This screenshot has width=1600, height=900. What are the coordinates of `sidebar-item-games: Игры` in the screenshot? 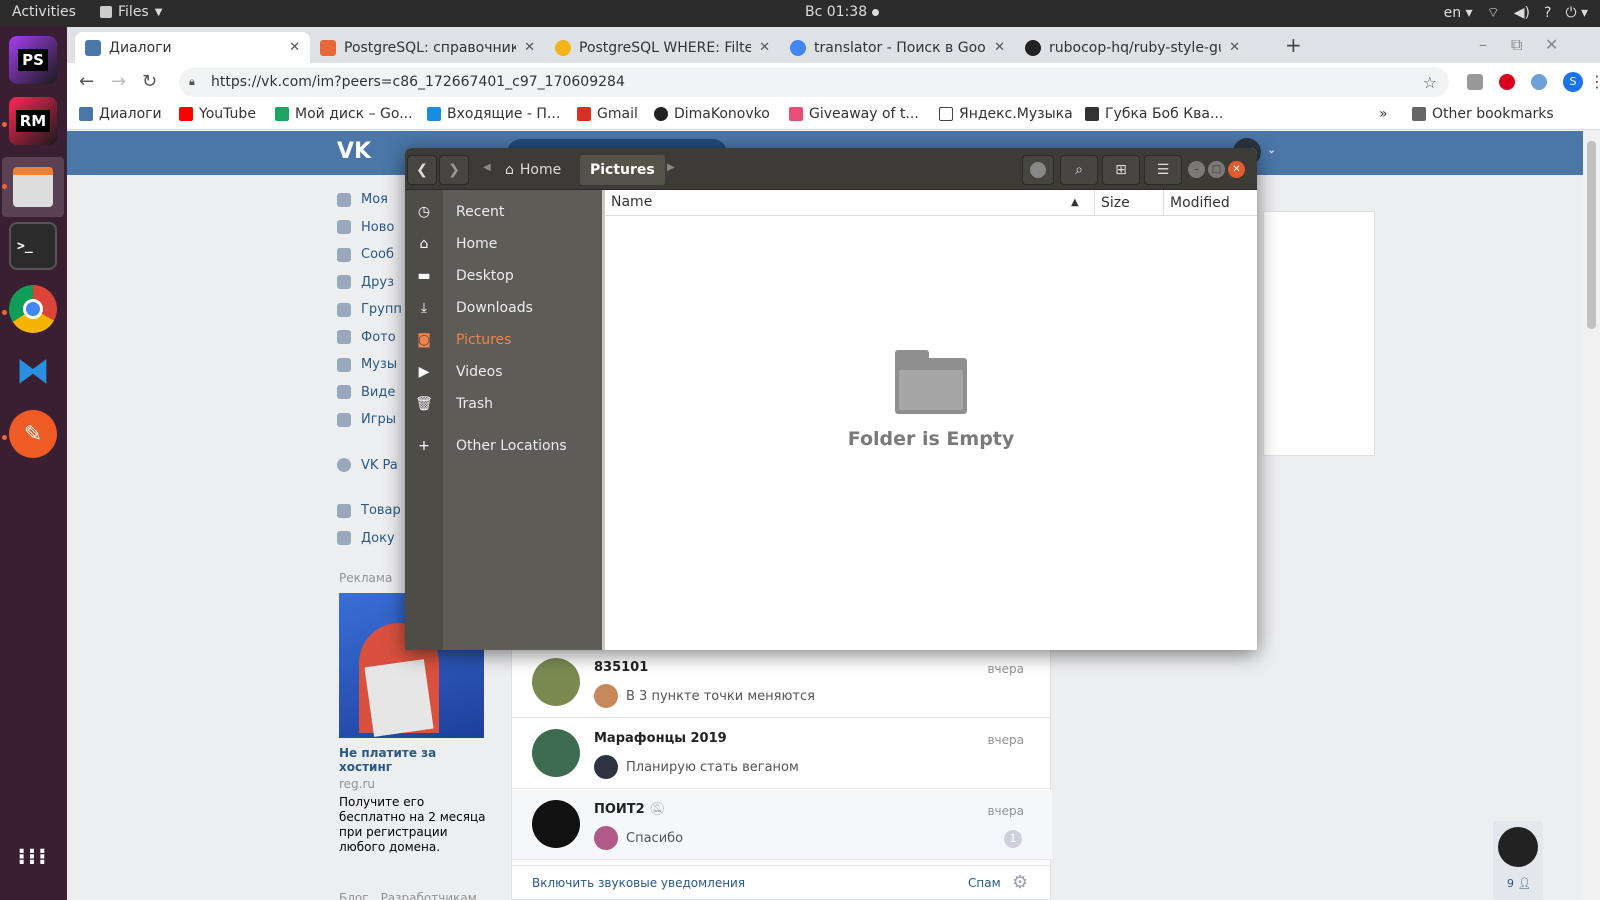 It's located at (369, 420).